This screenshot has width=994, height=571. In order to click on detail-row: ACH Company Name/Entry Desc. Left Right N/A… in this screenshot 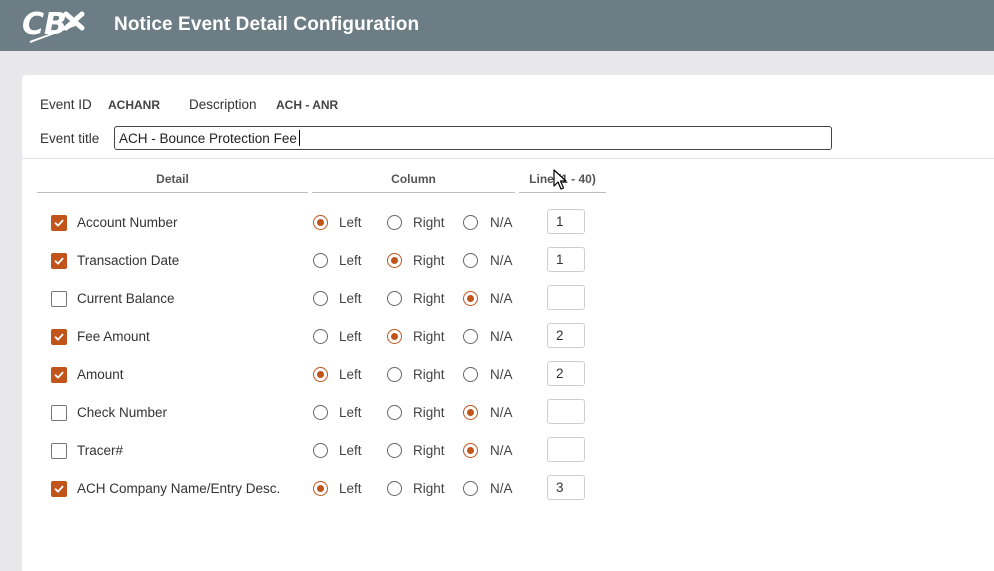, I will do `click(497, 489)`.